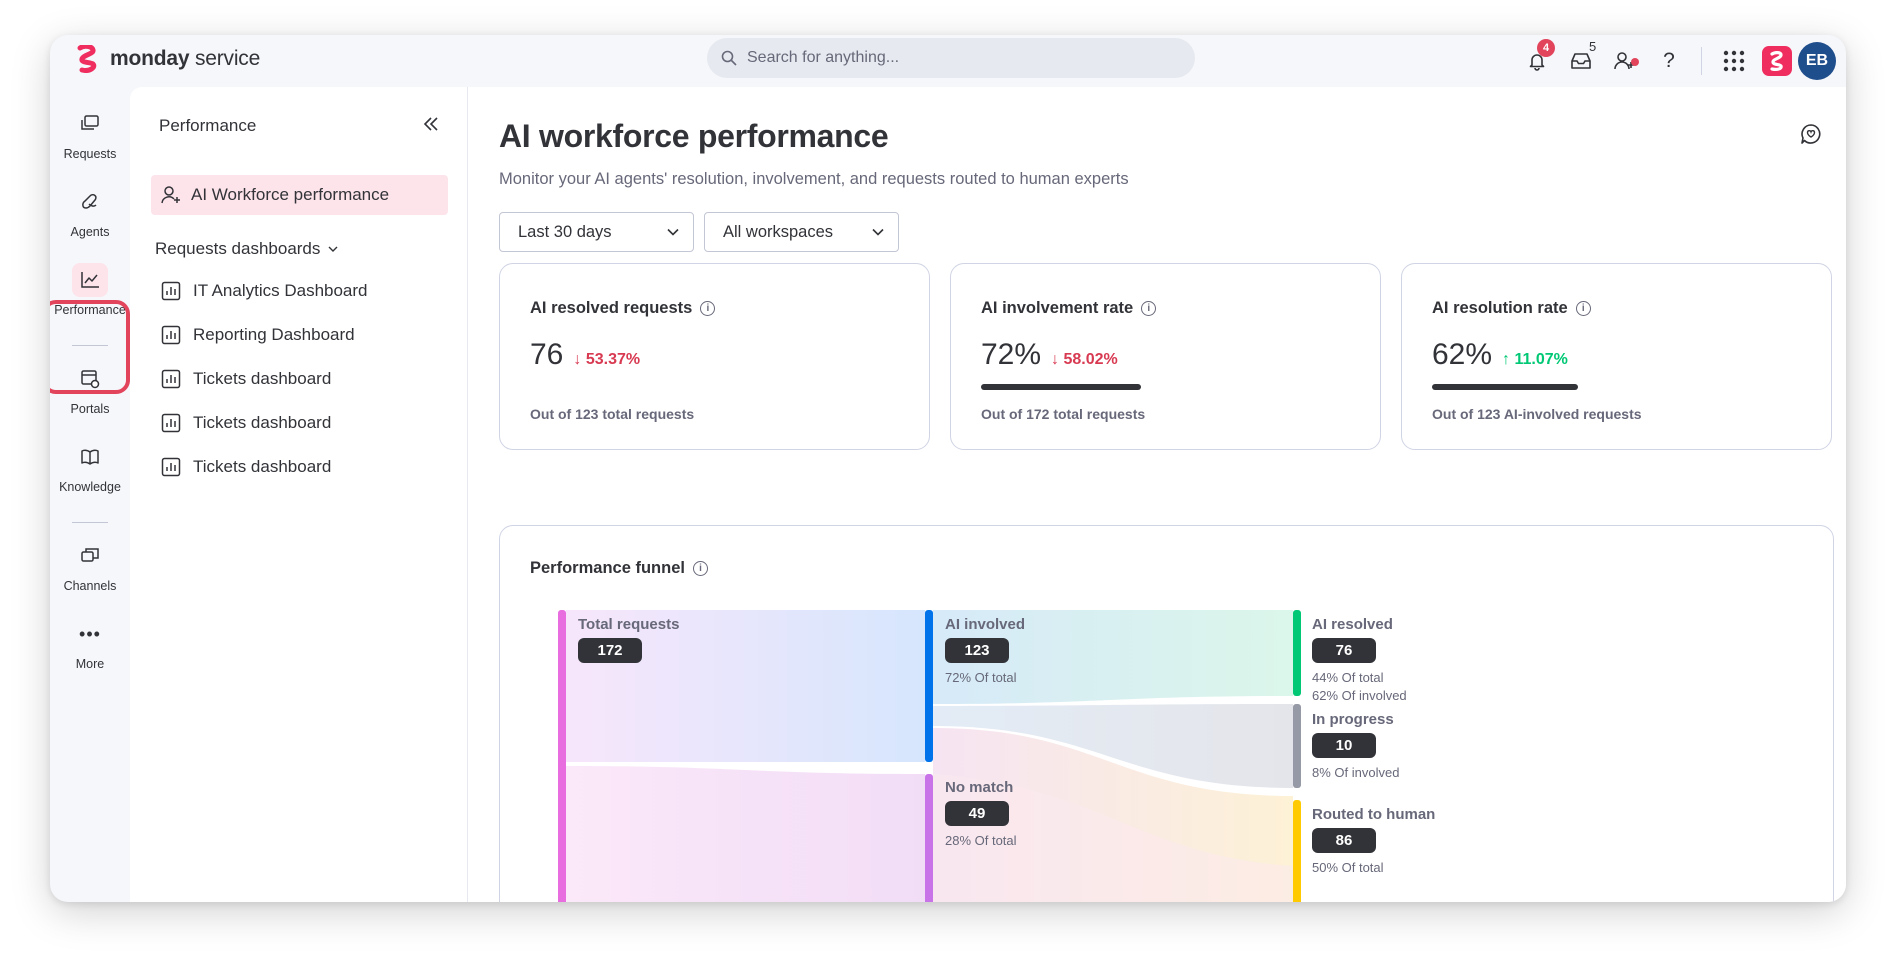  Describe the element at coordinates (90, 379) in the screenshot. I see `portals-icon` at that location.